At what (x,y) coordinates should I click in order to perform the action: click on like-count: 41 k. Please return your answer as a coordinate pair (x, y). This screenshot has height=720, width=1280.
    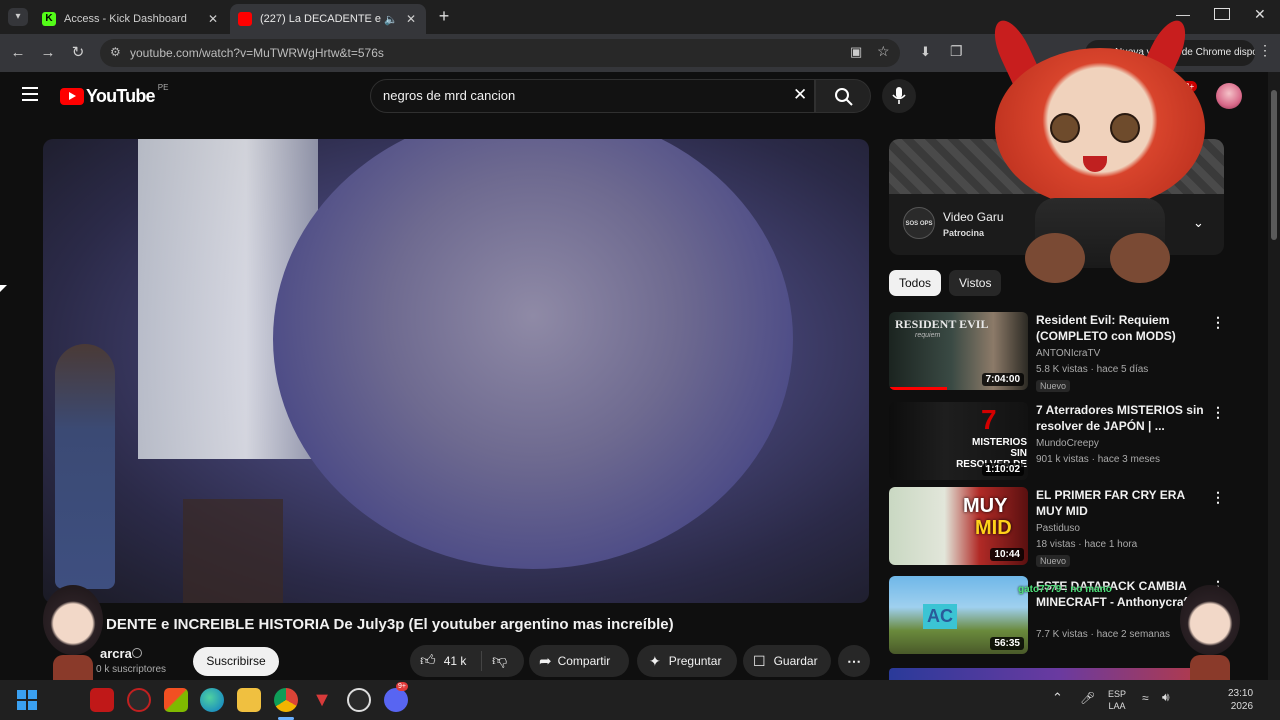
    Looking at the image, I should click on (455, 661).